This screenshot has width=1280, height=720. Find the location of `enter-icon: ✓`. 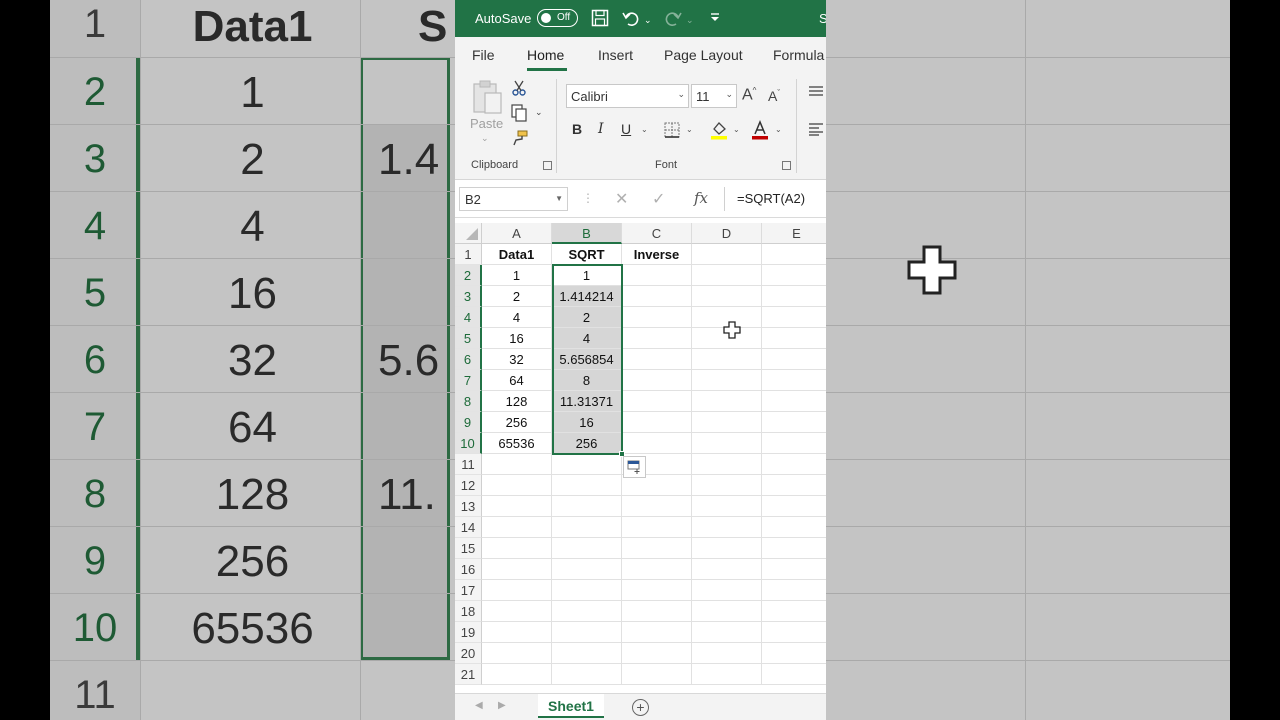

enter-icon: ✓ is located at coordinates (658, 199).